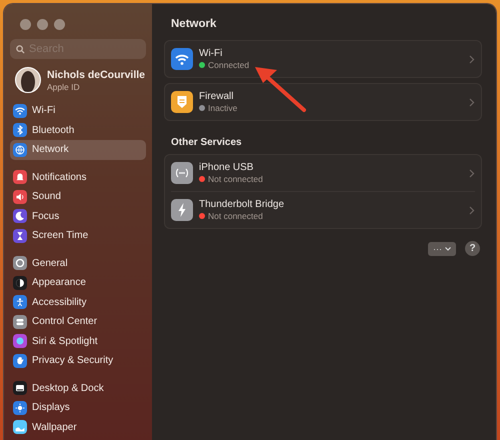  Describe the element at coordinates (78, 360) in the screenshot. I see `sidebar-item: Privacy & Security` at that location.